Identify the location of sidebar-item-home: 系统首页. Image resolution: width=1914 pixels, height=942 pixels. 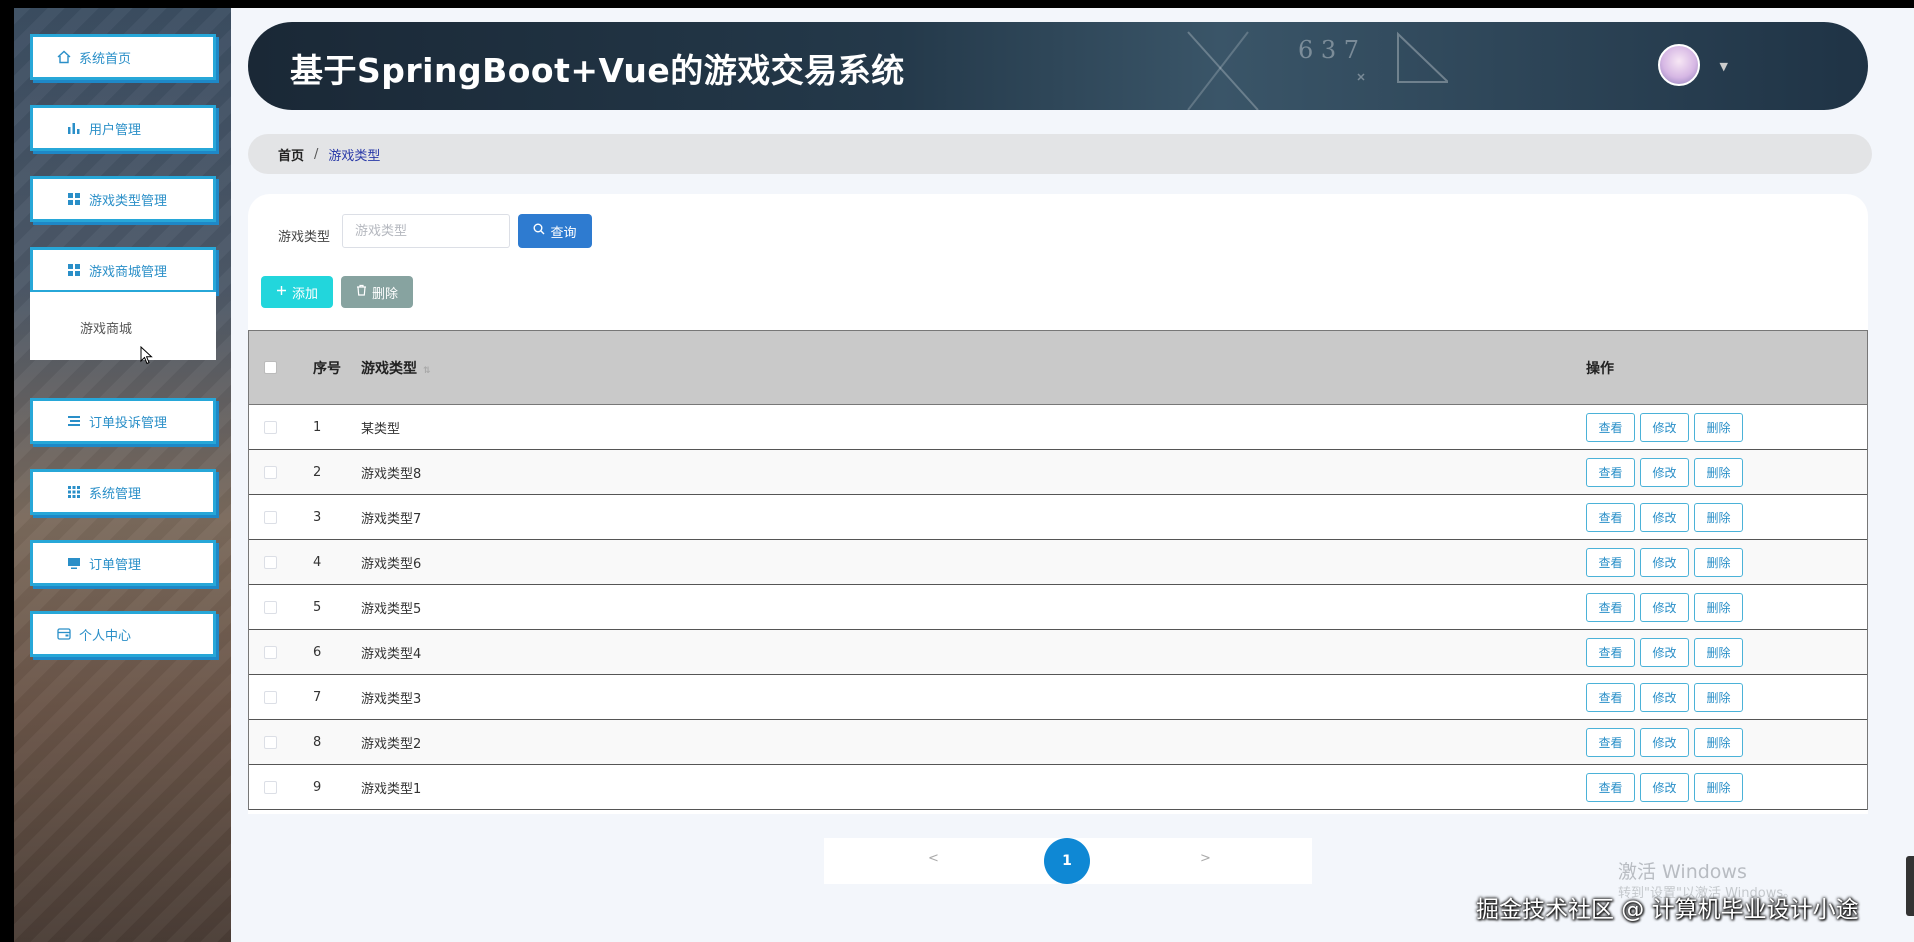
(123, 57).